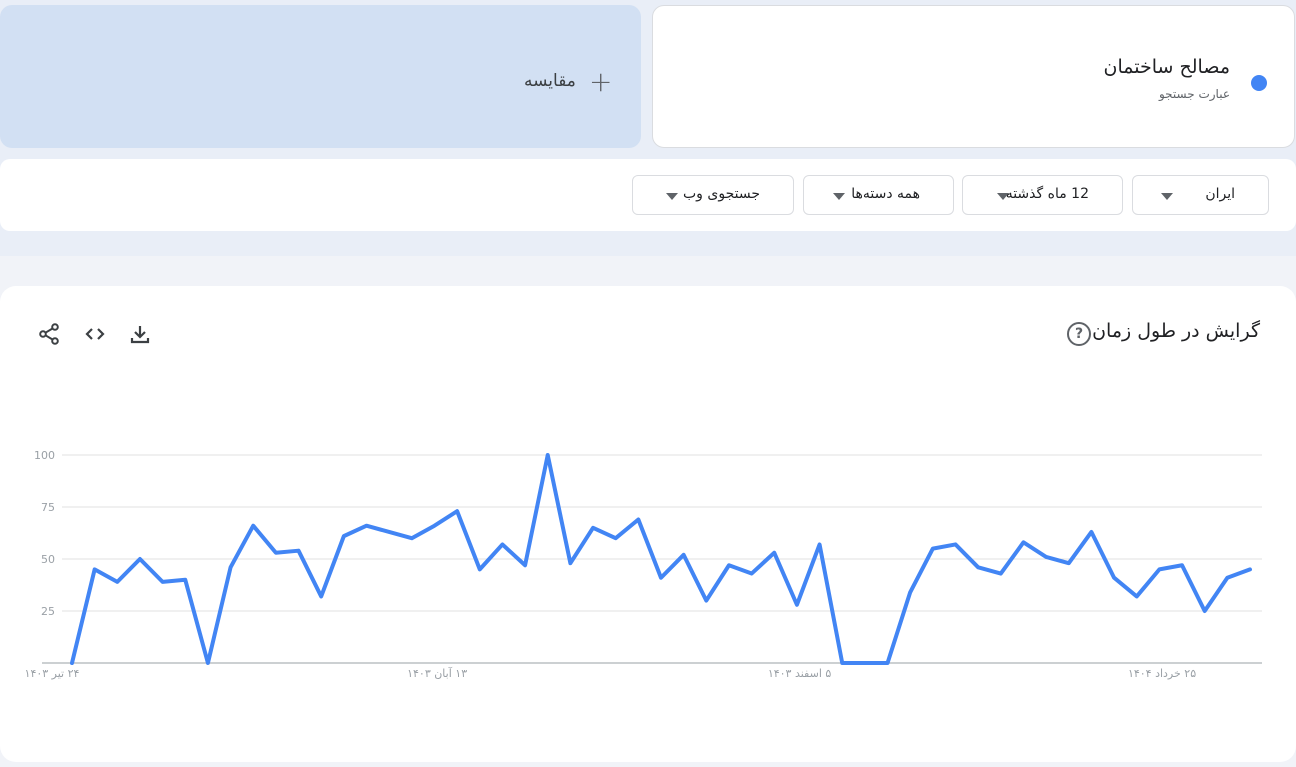 The width and height of the screenshot is (1296, 767). Describe the element at coordinates (885, 194) in the screenshot. I see `category-filter-label: همه دسته‌ها` at that location.